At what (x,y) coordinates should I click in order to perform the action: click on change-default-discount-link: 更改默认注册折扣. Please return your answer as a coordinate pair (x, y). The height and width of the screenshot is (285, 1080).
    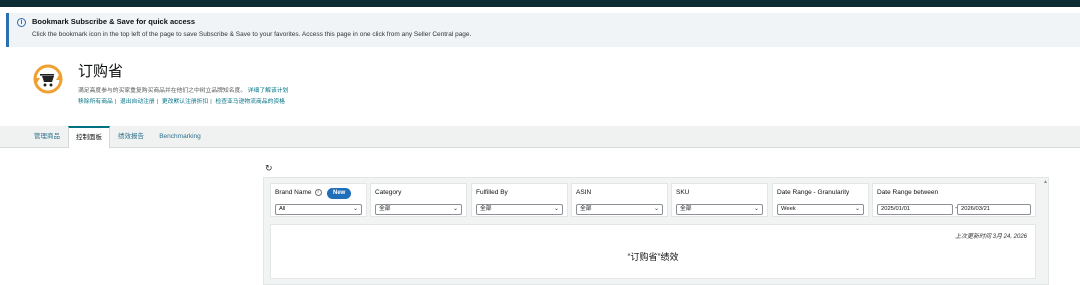
    Looking at the image, I should click on (185, 102).